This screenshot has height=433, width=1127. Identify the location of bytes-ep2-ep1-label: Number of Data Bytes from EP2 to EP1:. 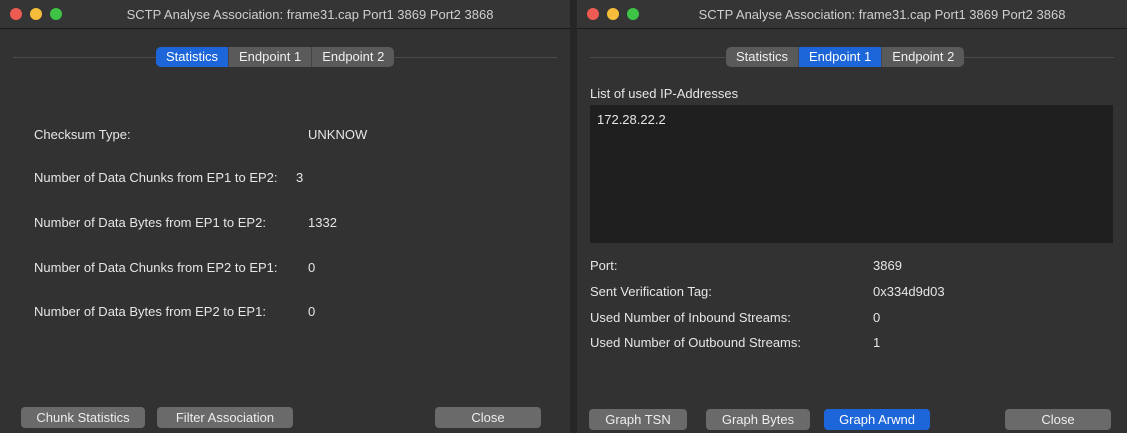
(150, 311).